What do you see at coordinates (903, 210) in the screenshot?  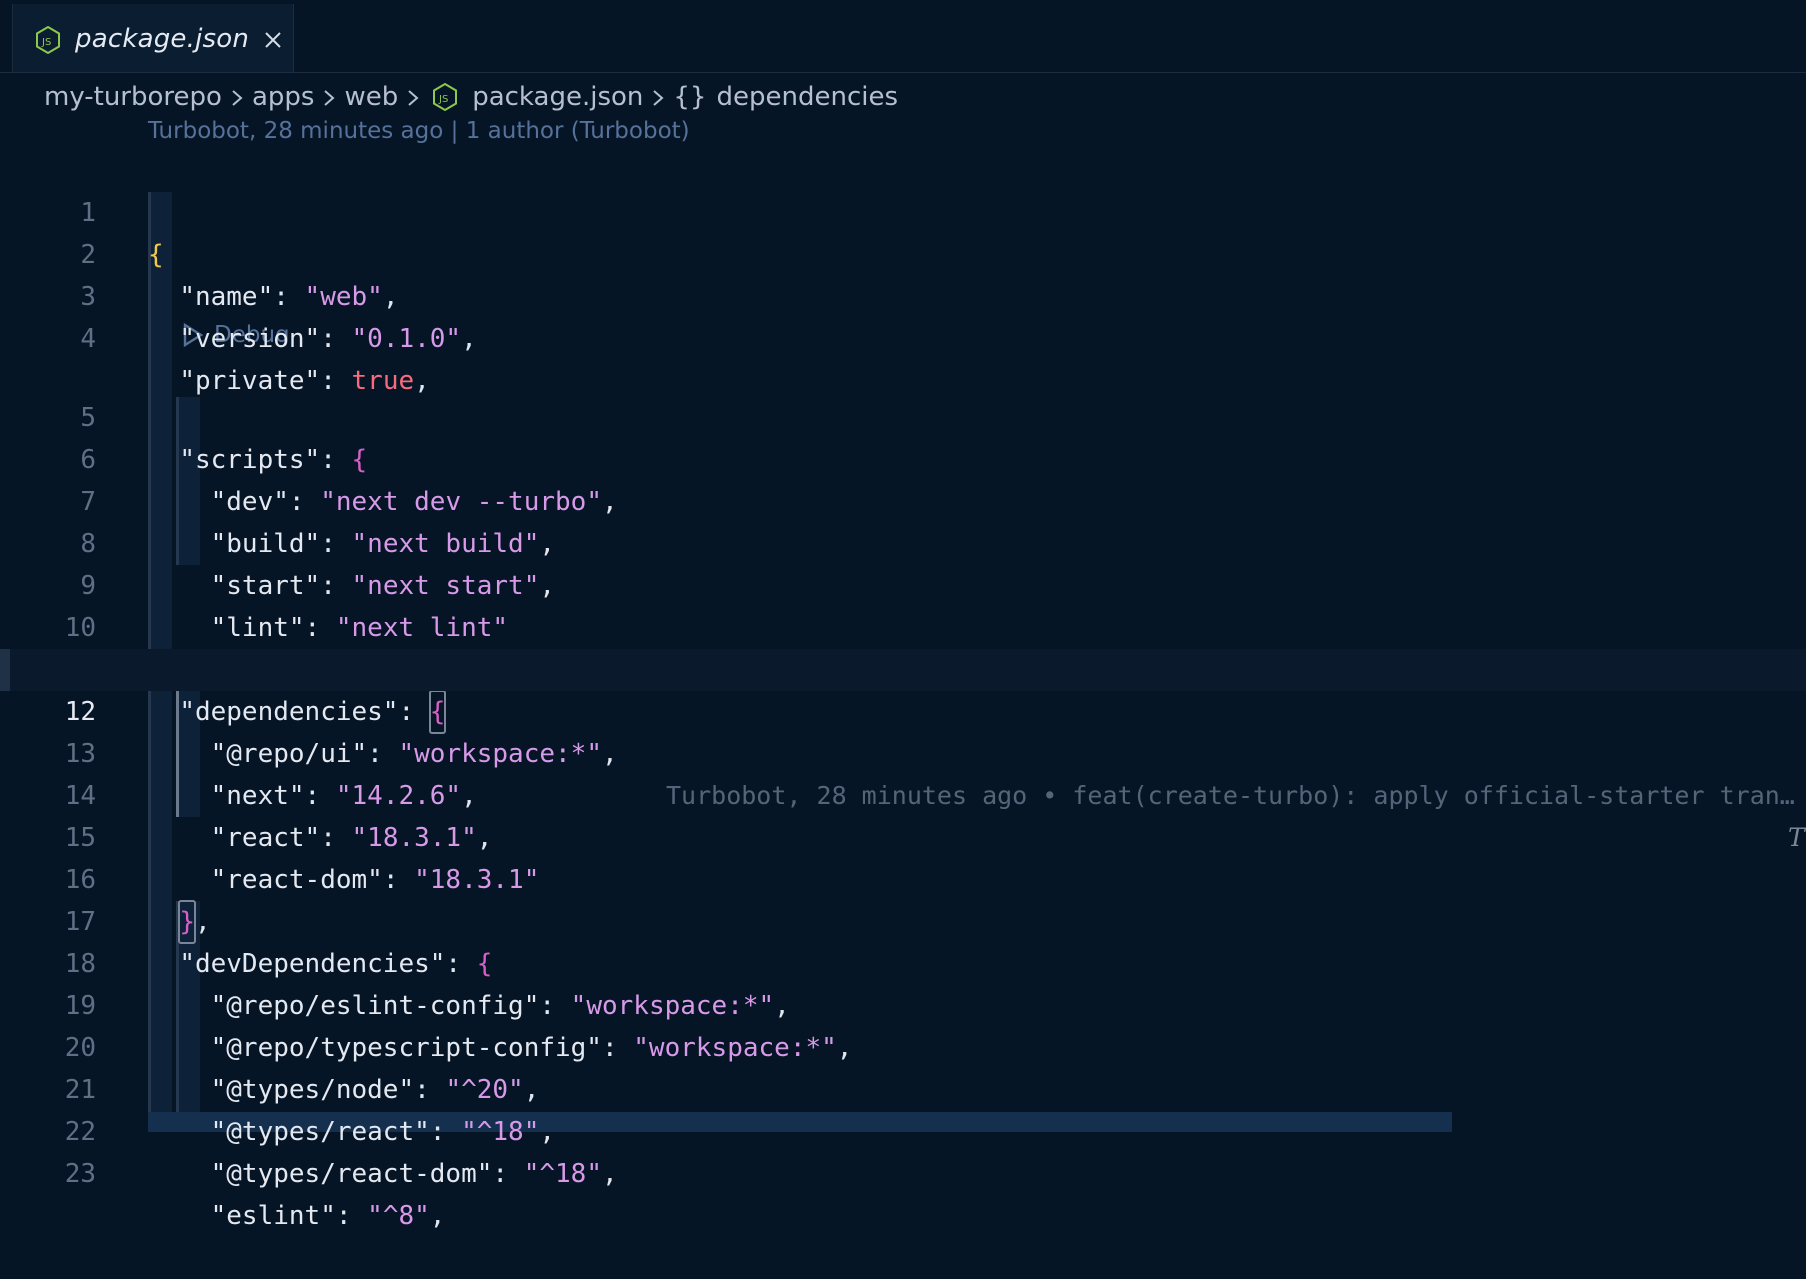 I see `code-line: 1 {` at bounding box center [903, 210].